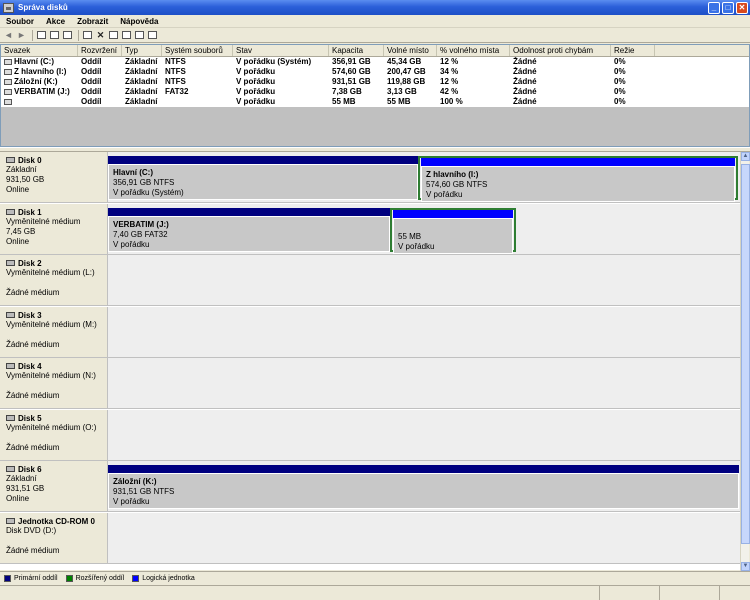 This screenshot has width=750, height=600. Describe the element at coordinates (56, 366) in the screenshot. I see `disk-name: Disk 4` at that location.